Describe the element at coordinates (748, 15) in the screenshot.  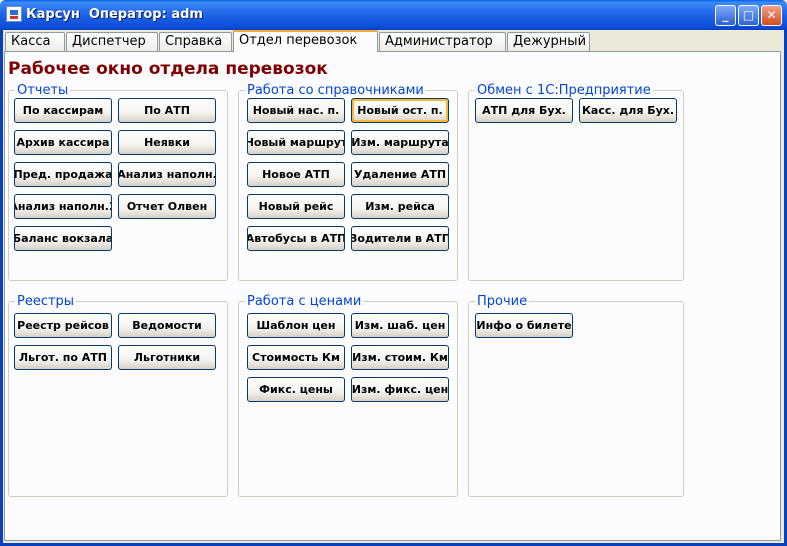
I see `maximize-icon: □` at that location.